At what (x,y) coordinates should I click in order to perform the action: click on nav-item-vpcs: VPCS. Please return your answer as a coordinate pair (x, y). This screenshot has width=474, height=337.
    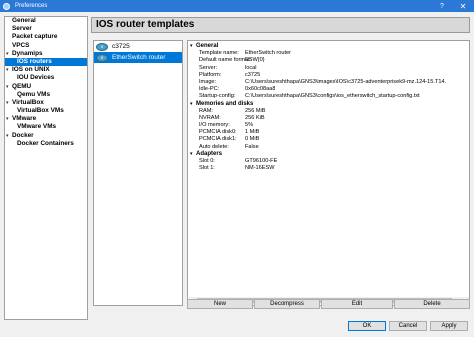
    Looking at the image, I should click on (46, 46).